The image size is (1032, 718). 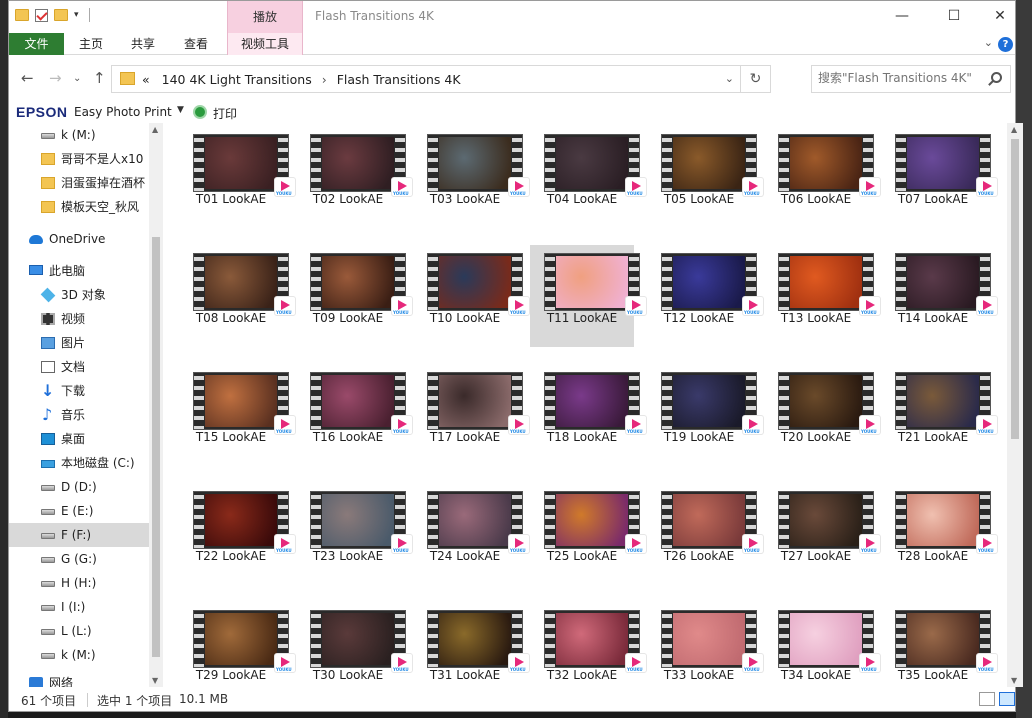 What do you see at coordinates (237, 534) in the screenshot?
I see `file-item: T22 LookAE` at bounding box center [237, 534].